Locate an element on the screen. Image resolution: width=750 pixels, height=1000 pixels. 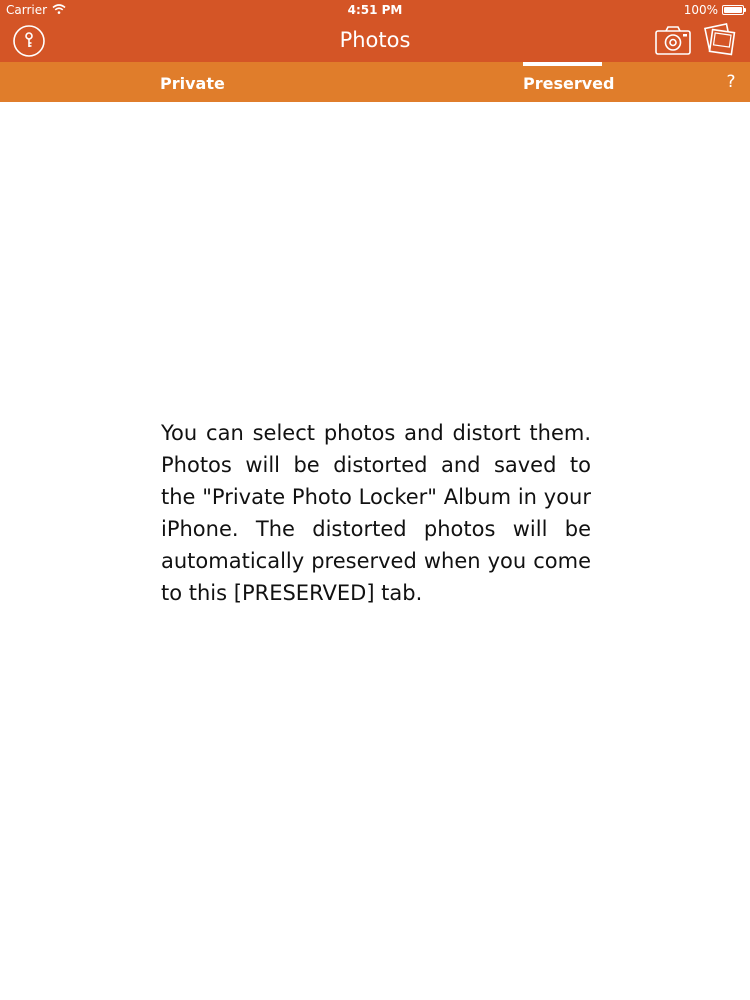
camera-icon is located at coordinates (673, 40).